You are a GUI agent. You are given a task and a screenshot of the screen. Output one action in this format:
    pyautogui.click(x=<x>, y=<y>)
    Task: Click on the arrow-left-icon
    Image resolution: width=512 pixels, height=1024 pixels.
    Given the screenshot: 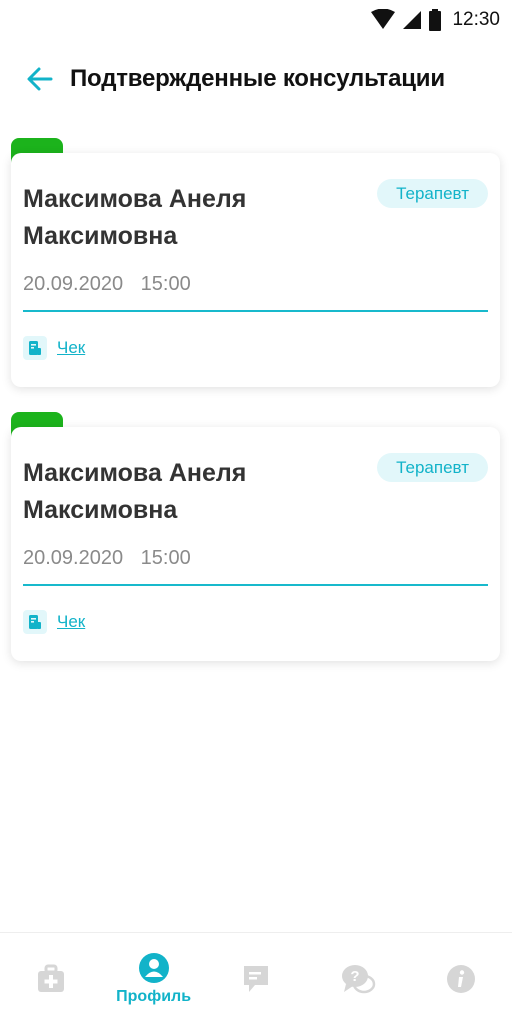 What is the action you would take?
    pyautogui.click(x=40, y=79)
    